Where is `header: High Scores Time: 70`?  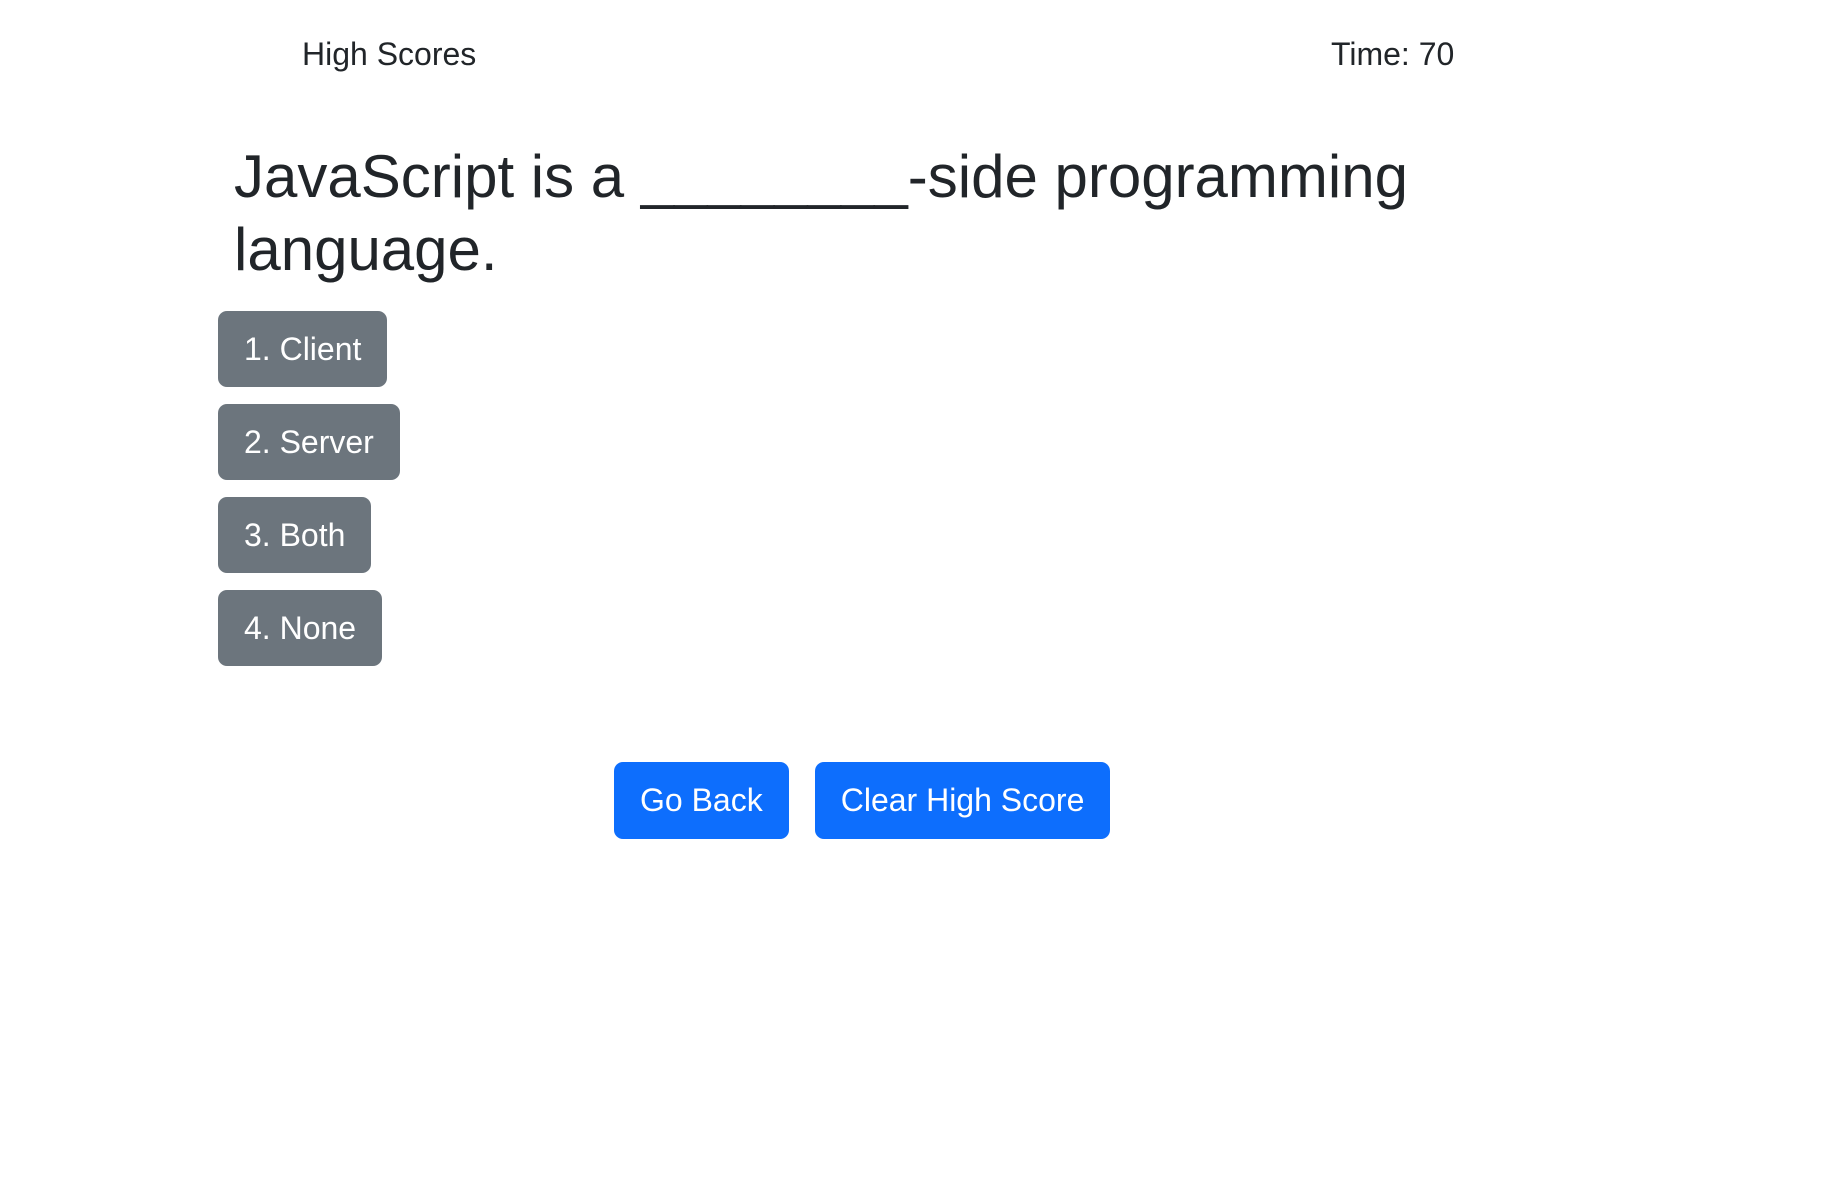
header: High Scores Time: 70 is located at coordinates (913, 55).